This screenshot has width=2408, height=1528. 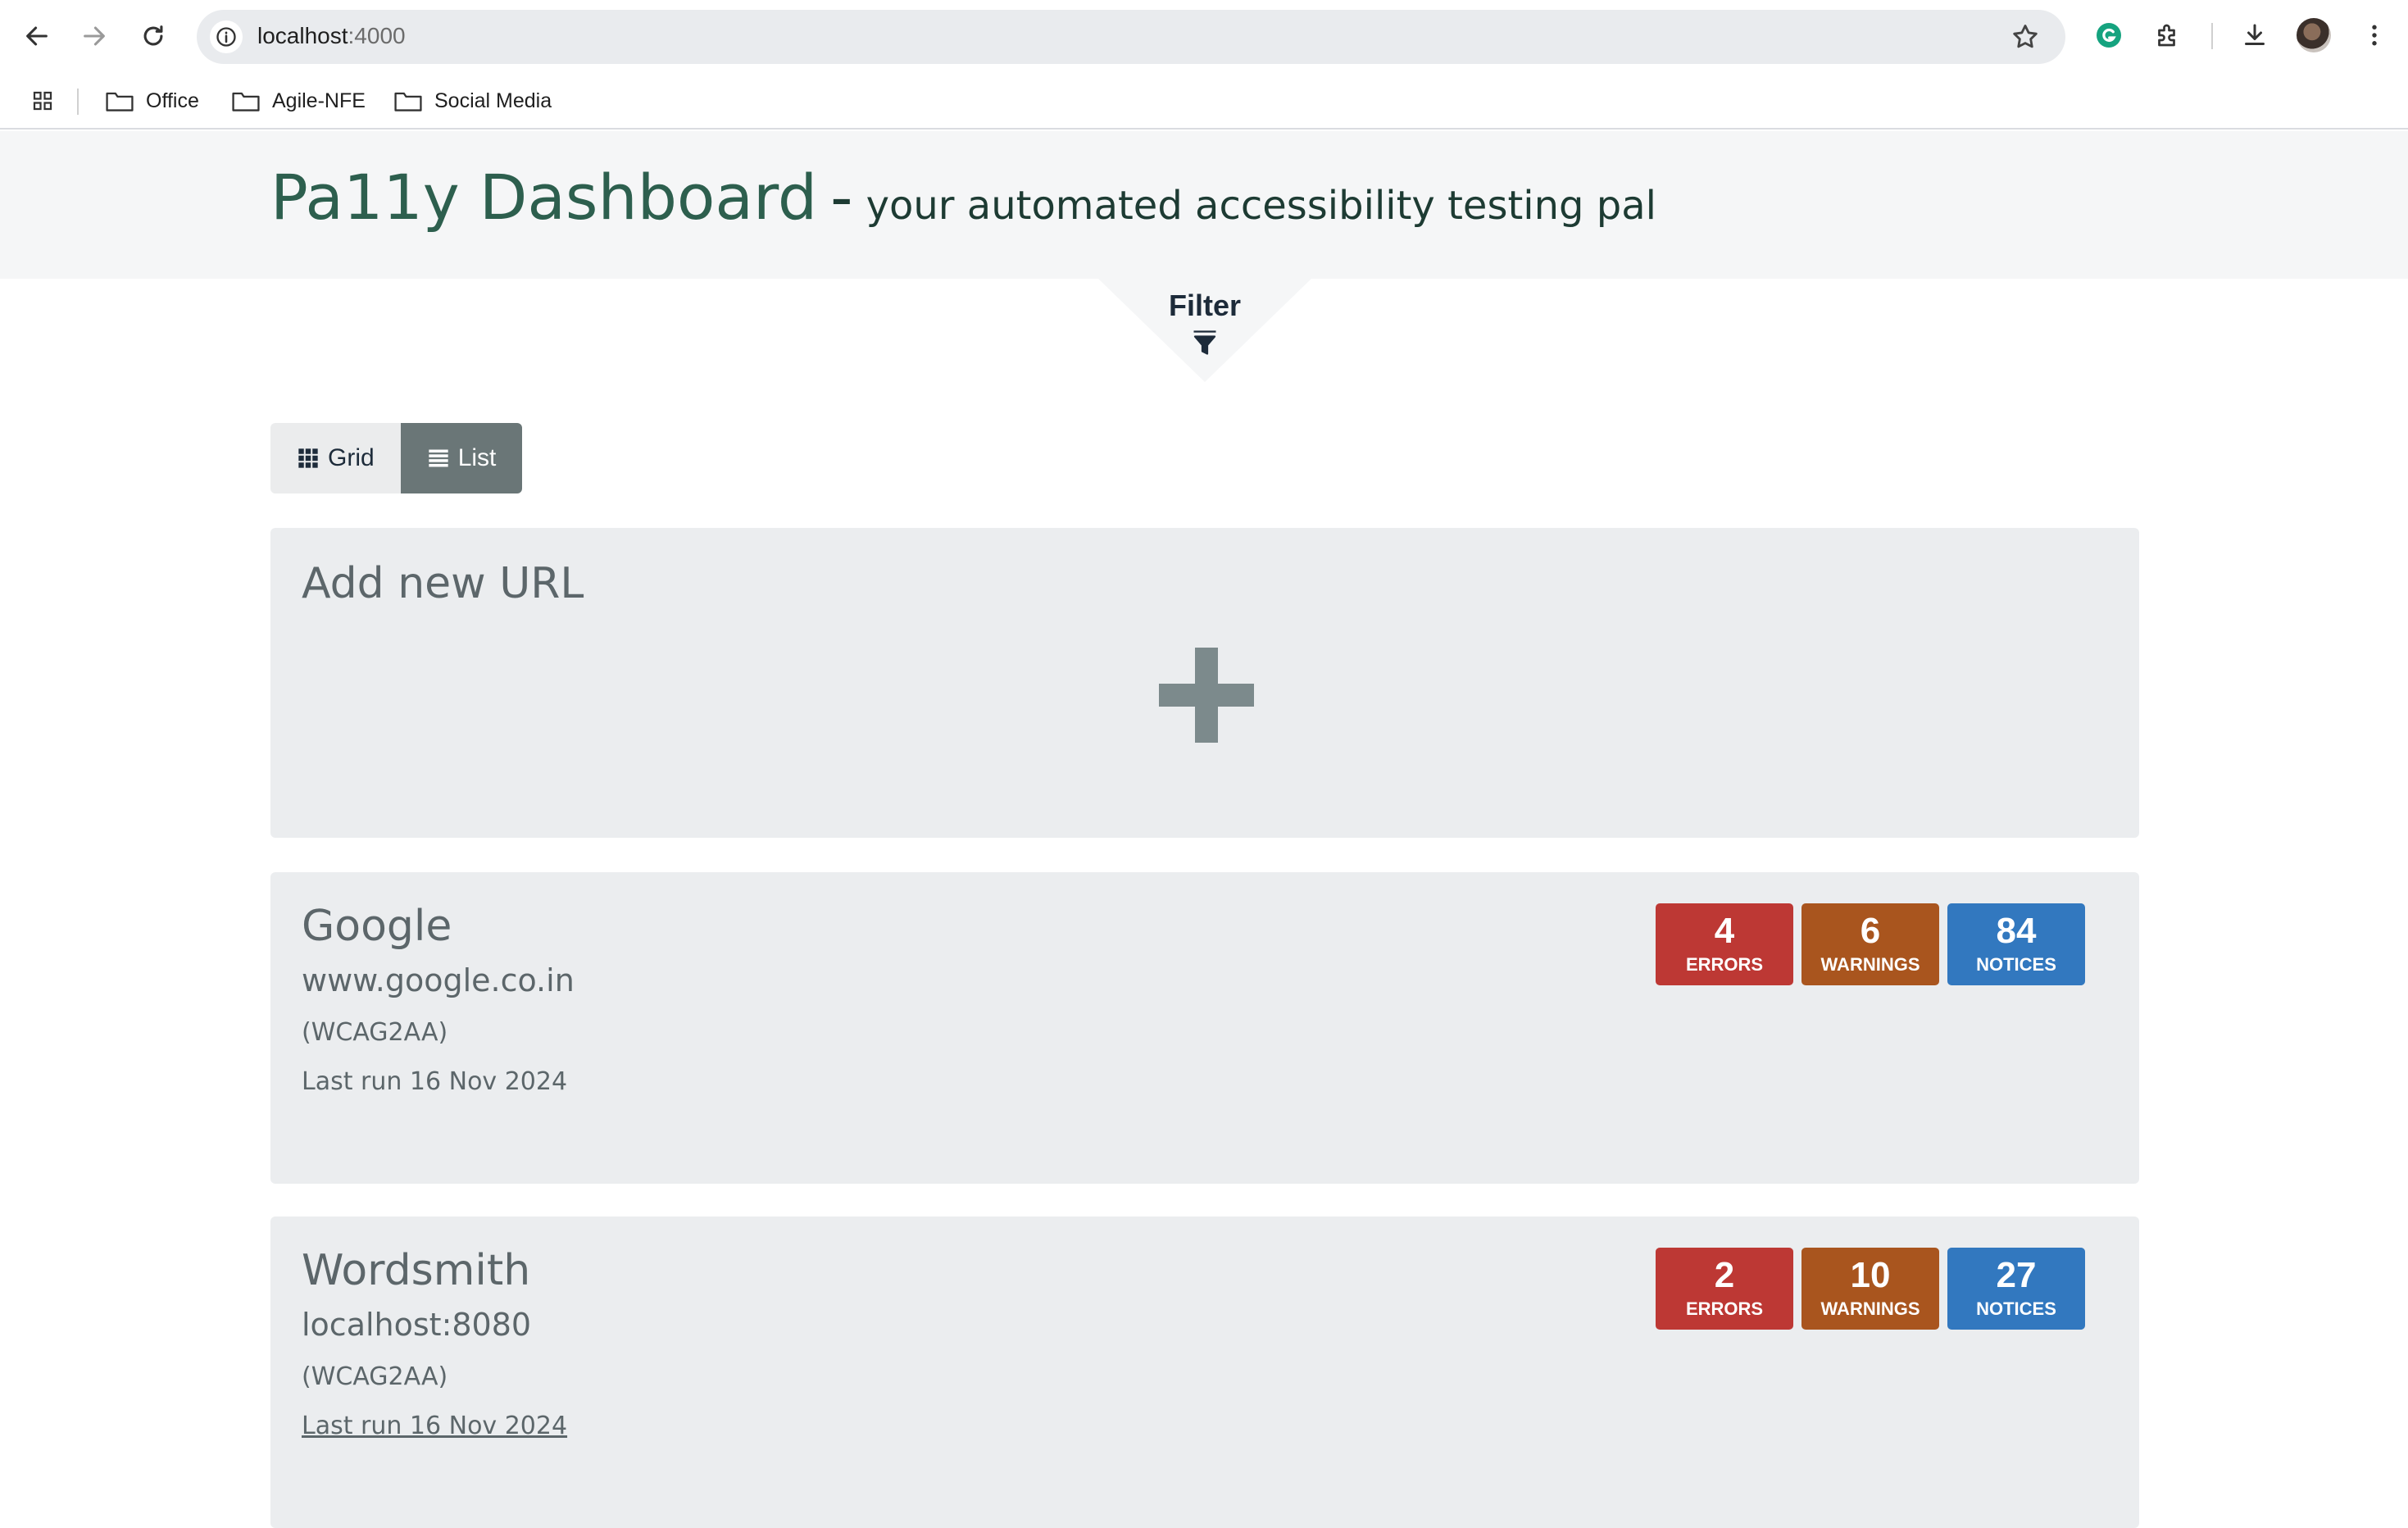 What do you see at coordinates (2255, 35) in the screenshot?
I see `download-icon` at bounding box center [2255, 35].